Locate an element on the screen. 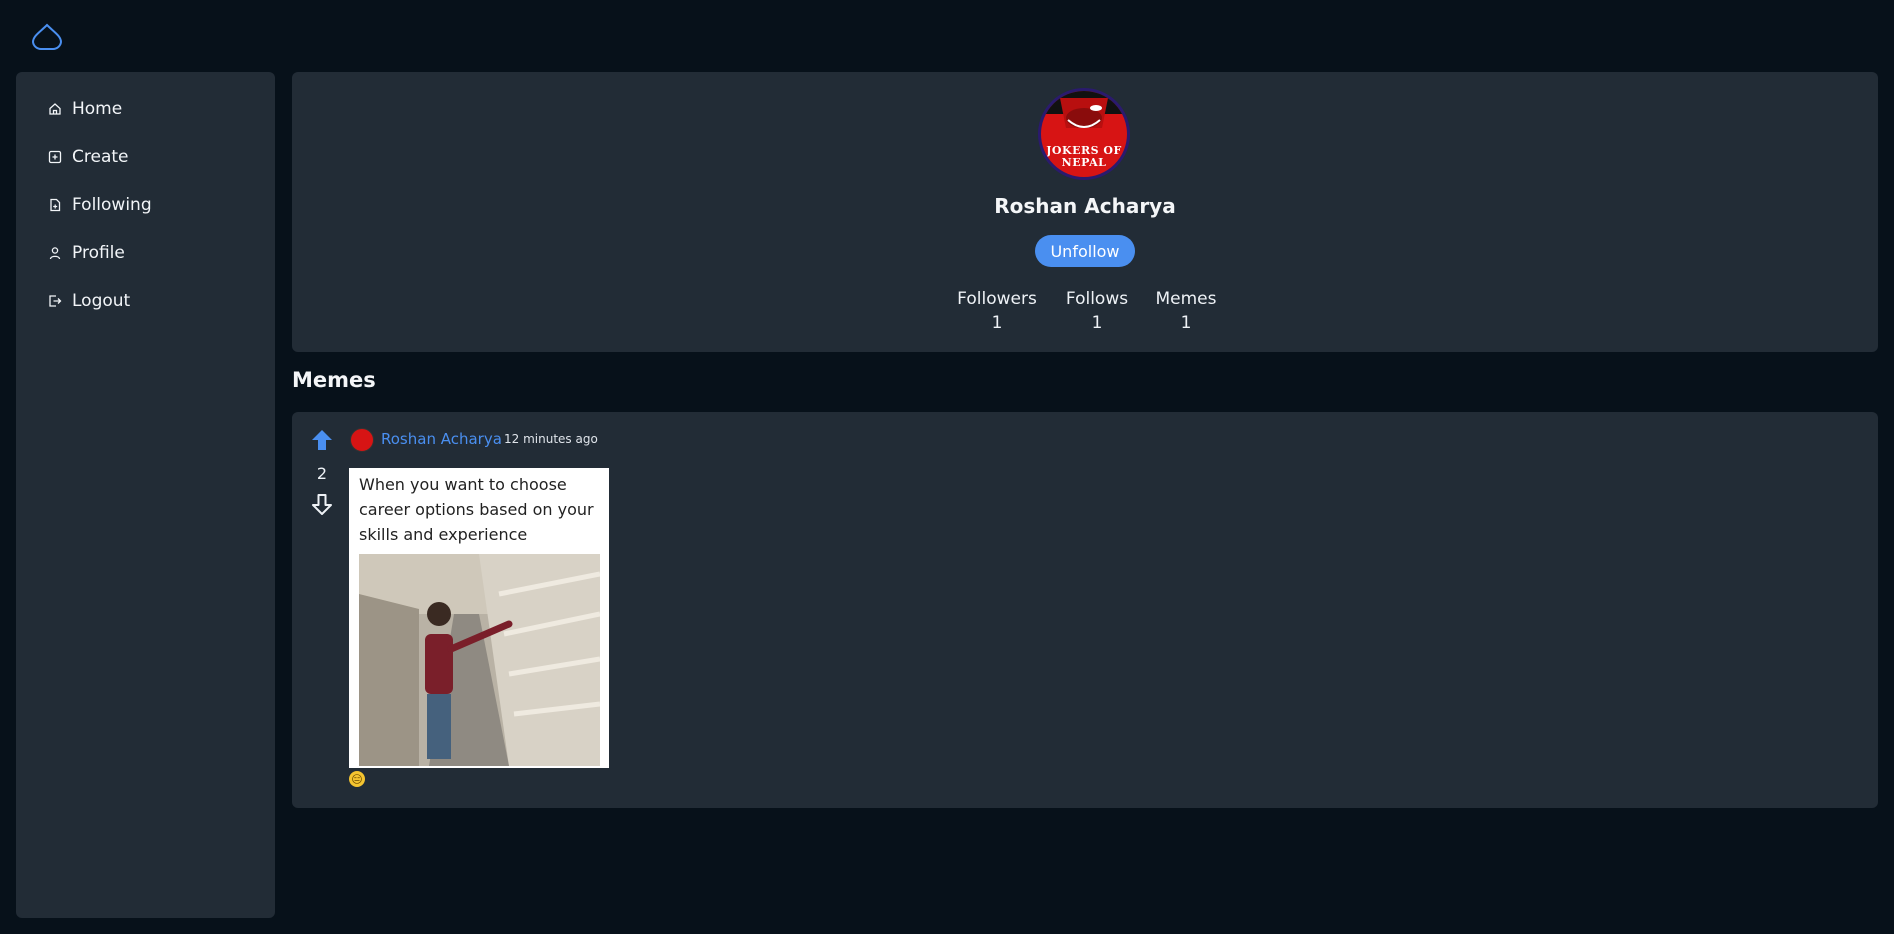 This screenshot has width=1894, height=934. followers-stat: Followers 1 is located at coordinates (997, 311).